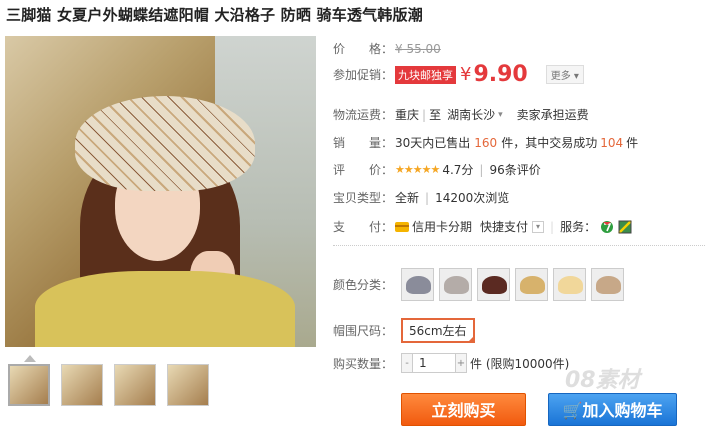 Image resolution: width=708 pixels, height=435 pixels. Describe the element at coordinates (363, 227) in the screenshot. I see `payment-label: 支 付：` at that location.